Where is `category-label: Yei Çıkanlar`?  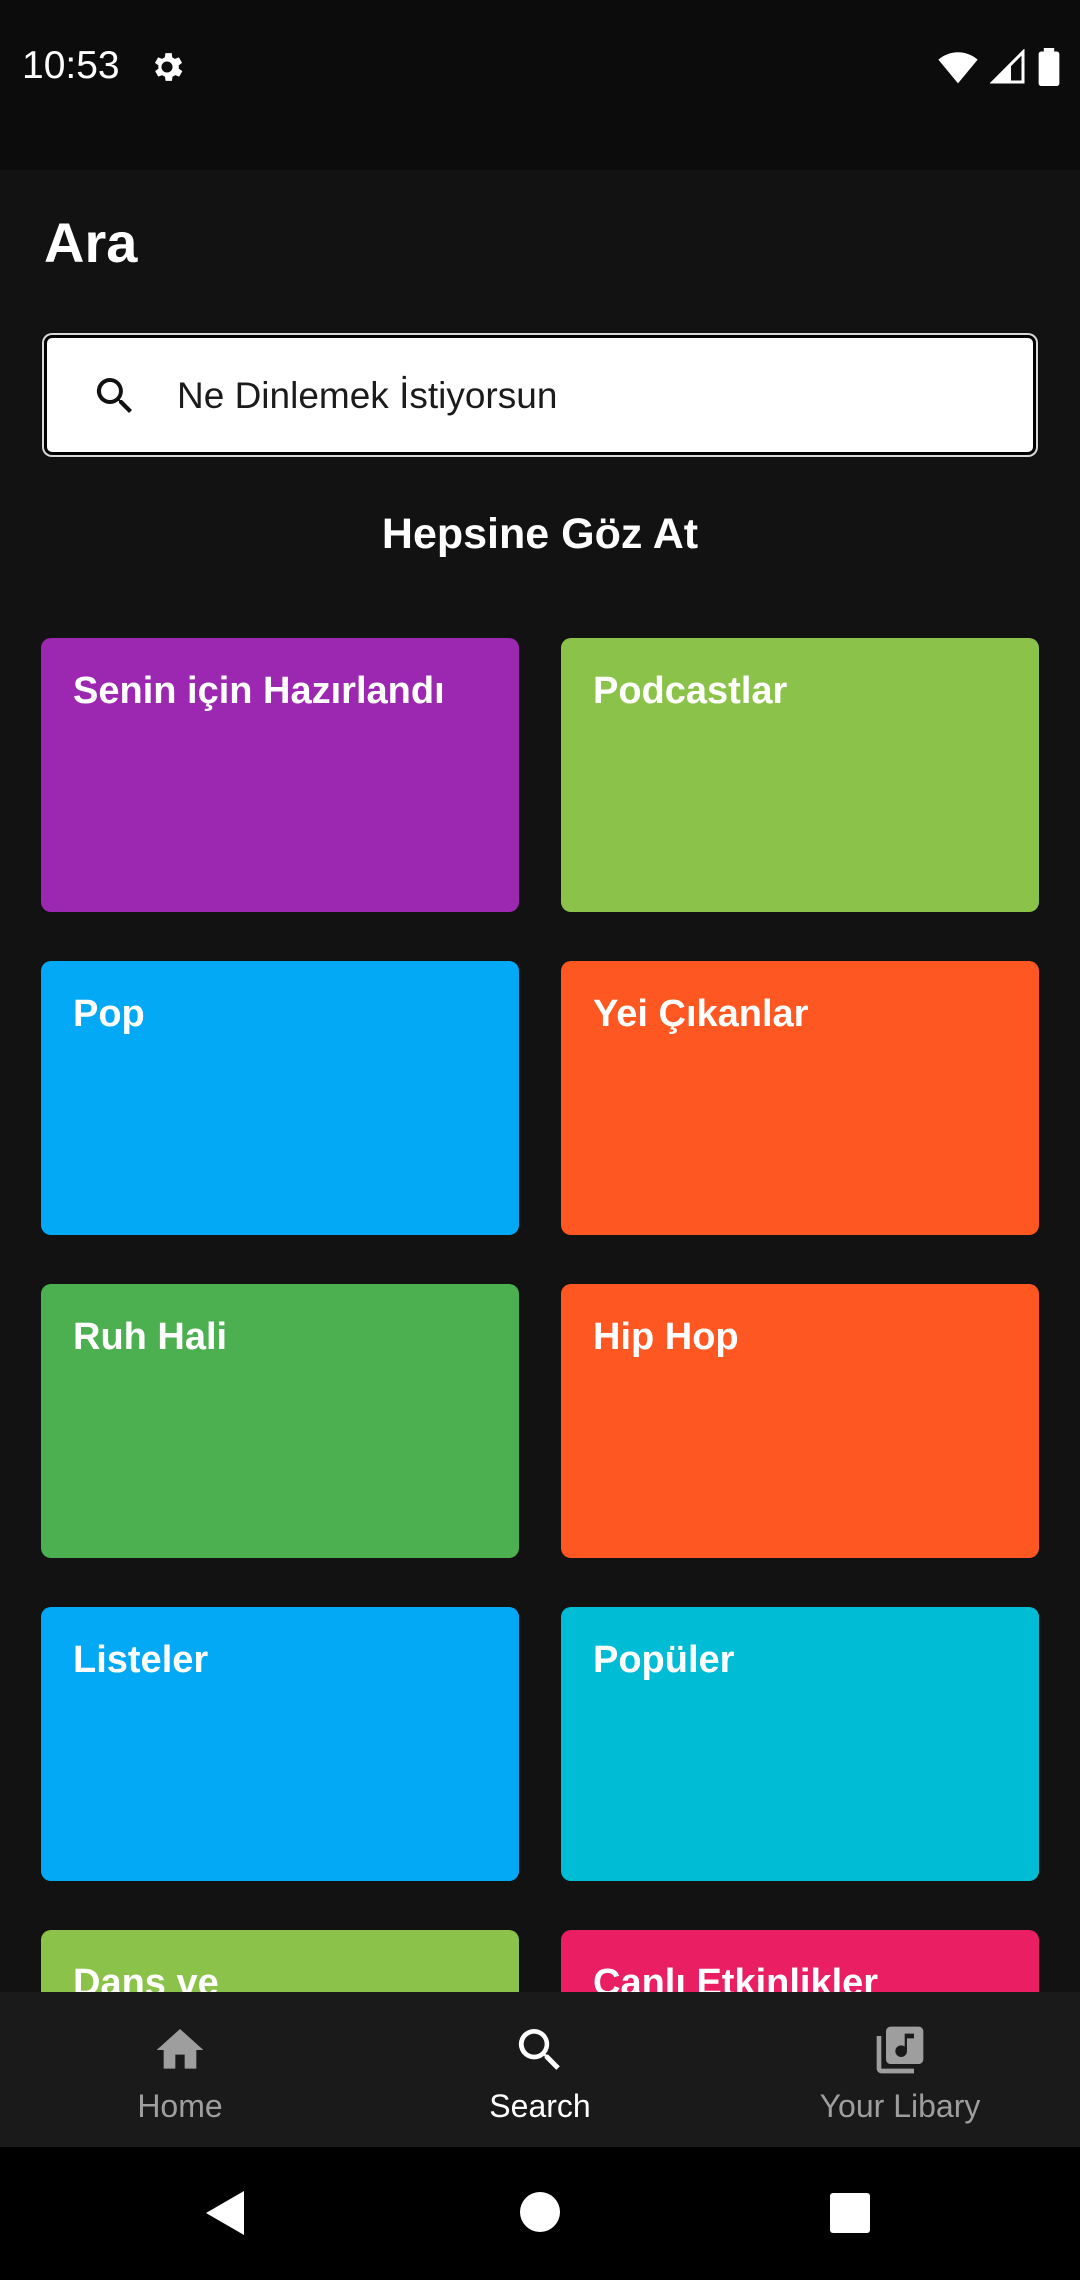
category-label: Yei Çıkanlar is located at coordinates (701, 1014).